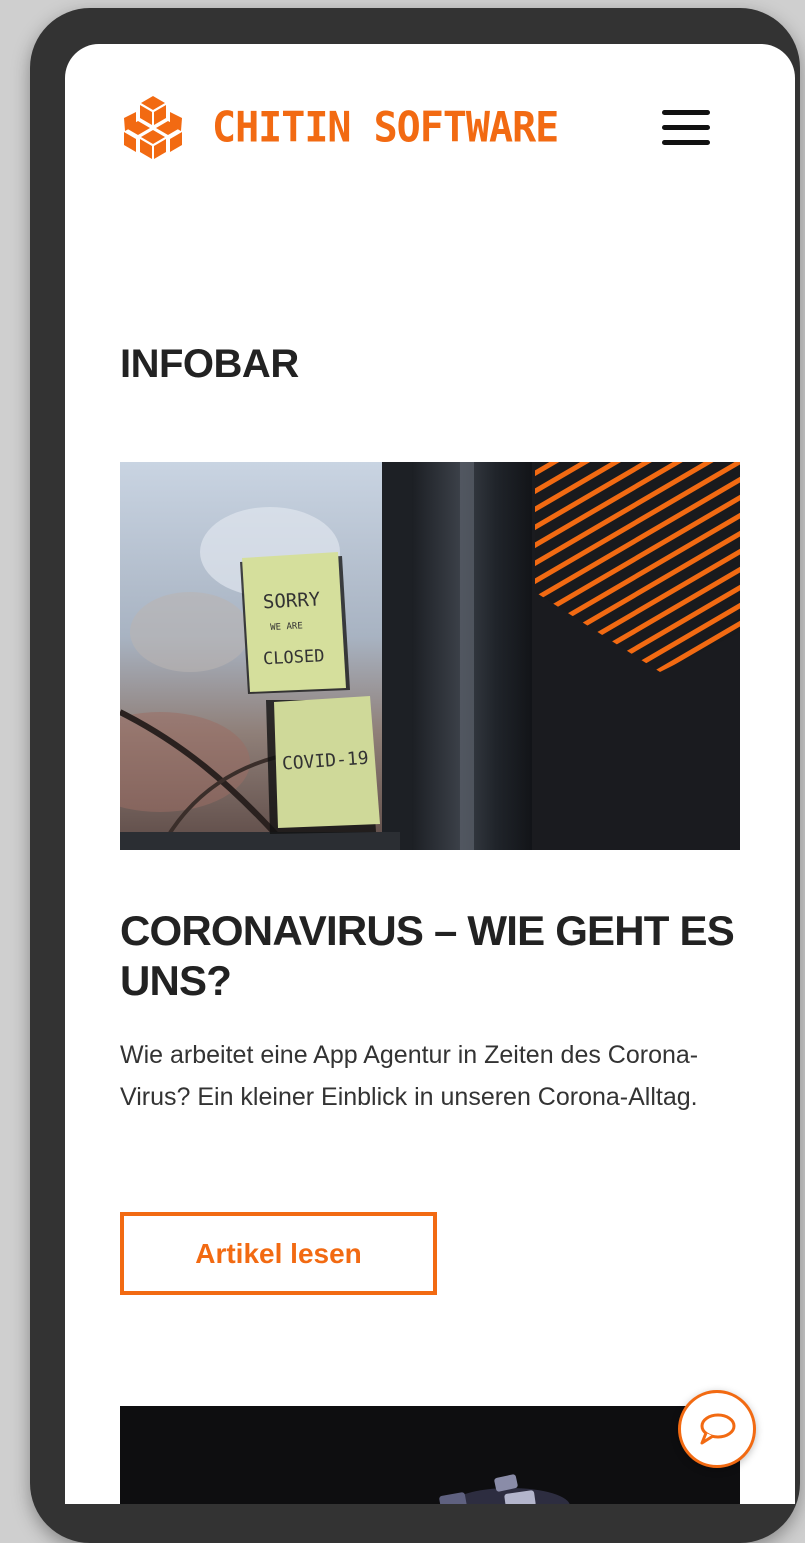  I want to click on section-title: INFOBAR, so click(209, 364).